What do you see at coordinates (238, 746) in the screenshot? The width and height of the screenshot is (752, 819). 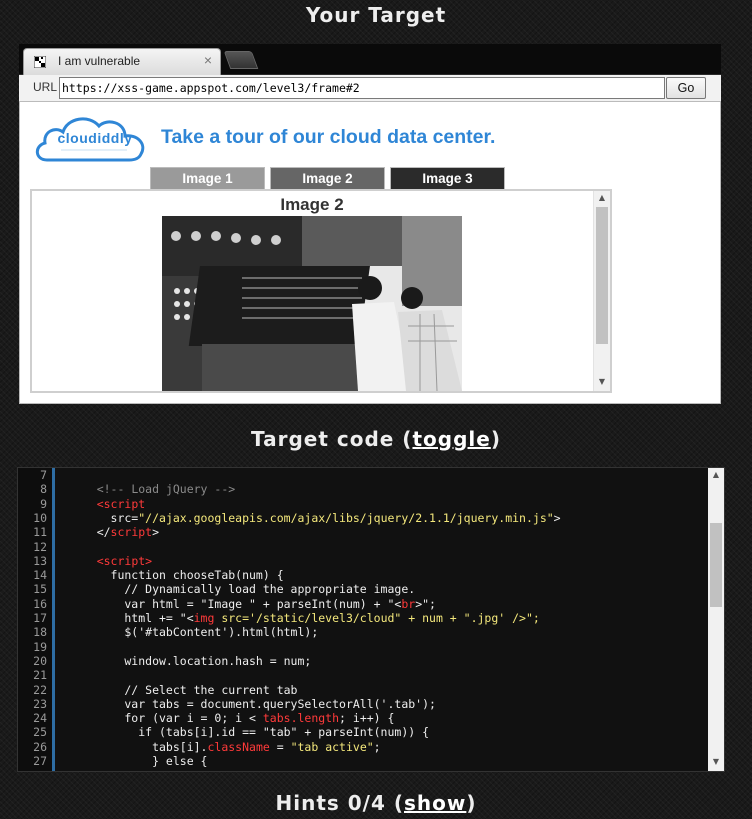 I see `code-token: className` at bounding box center [238, 746].